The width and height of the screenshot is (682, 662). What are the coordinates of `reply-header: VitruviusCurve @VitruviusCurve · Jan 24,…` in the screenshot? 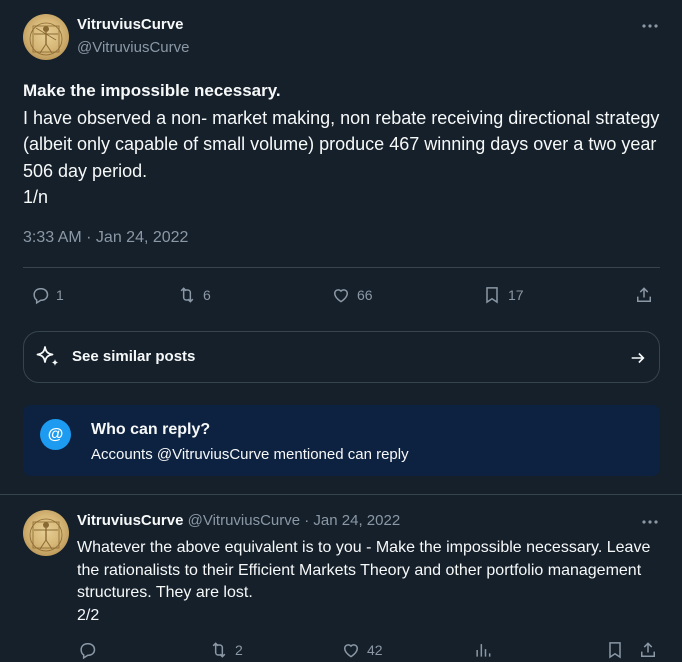 It's located at (238, 520).